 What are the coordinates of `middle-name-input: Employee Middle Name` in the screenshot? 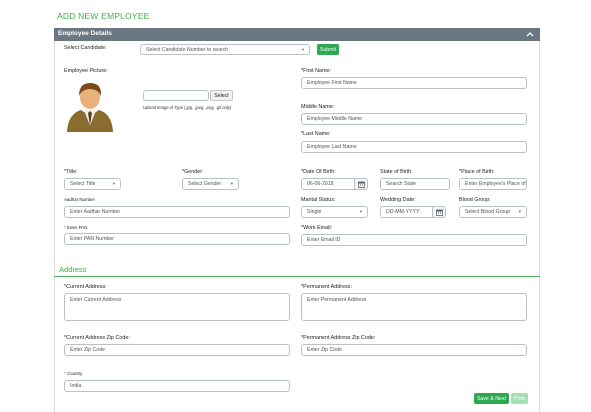 It's located at (414, 119).